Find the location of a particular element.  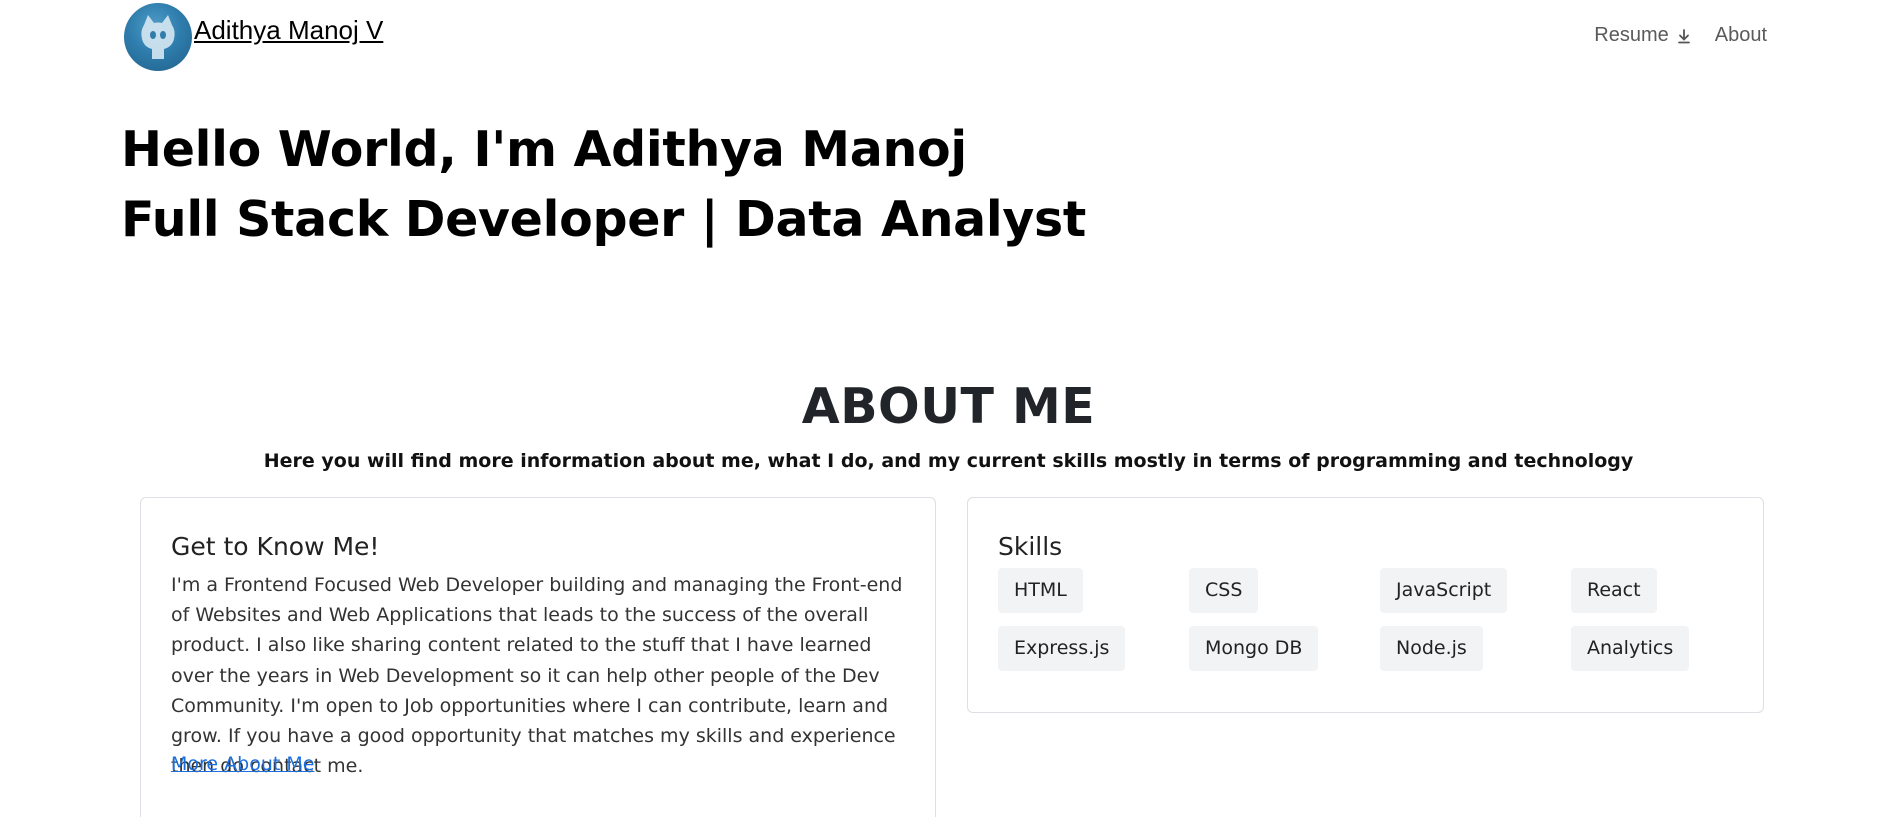

brand-name: Adithya Manoj V is located at coordinates (289, 29).